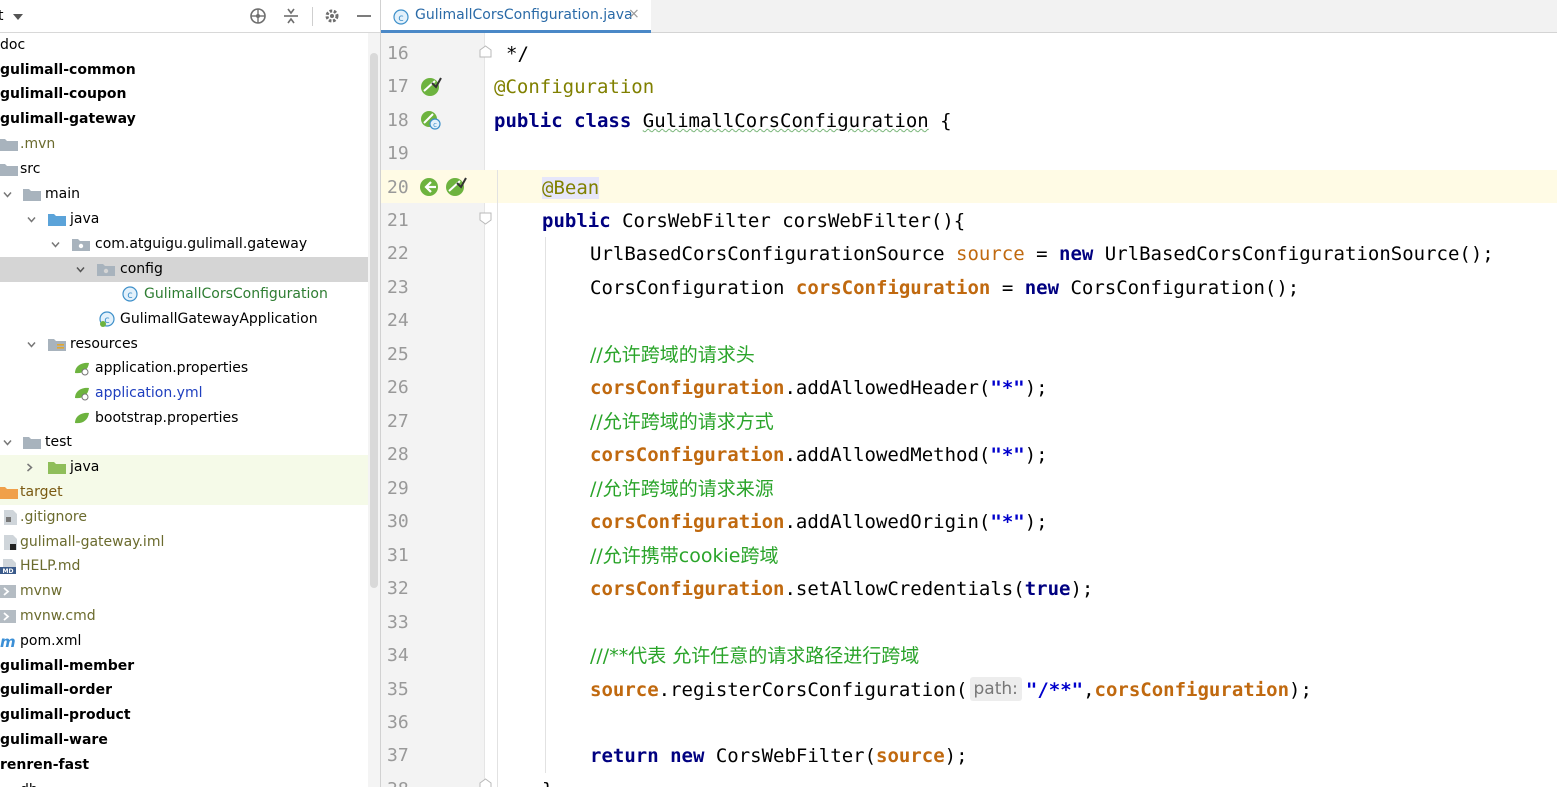 The width and height of the screenshot is (1557, 787). Describe the element at coordinates (190, 194) in the screenshot. I see `tree-item-main: main` at that location.